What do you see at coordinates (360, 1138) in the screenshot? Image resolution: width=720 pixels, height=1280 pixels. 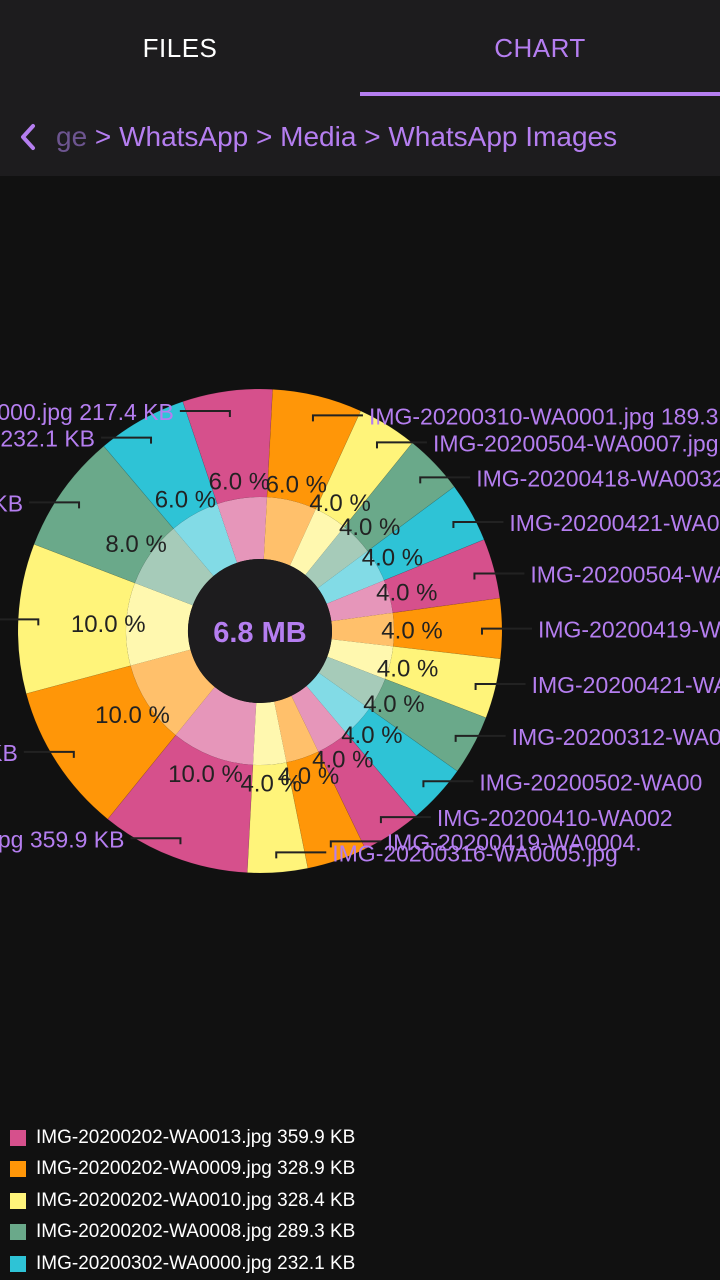 I see `legend-item: IMG-20200202-WA0013.jpg 359.9 KB` at bounding box center [360, 1138].